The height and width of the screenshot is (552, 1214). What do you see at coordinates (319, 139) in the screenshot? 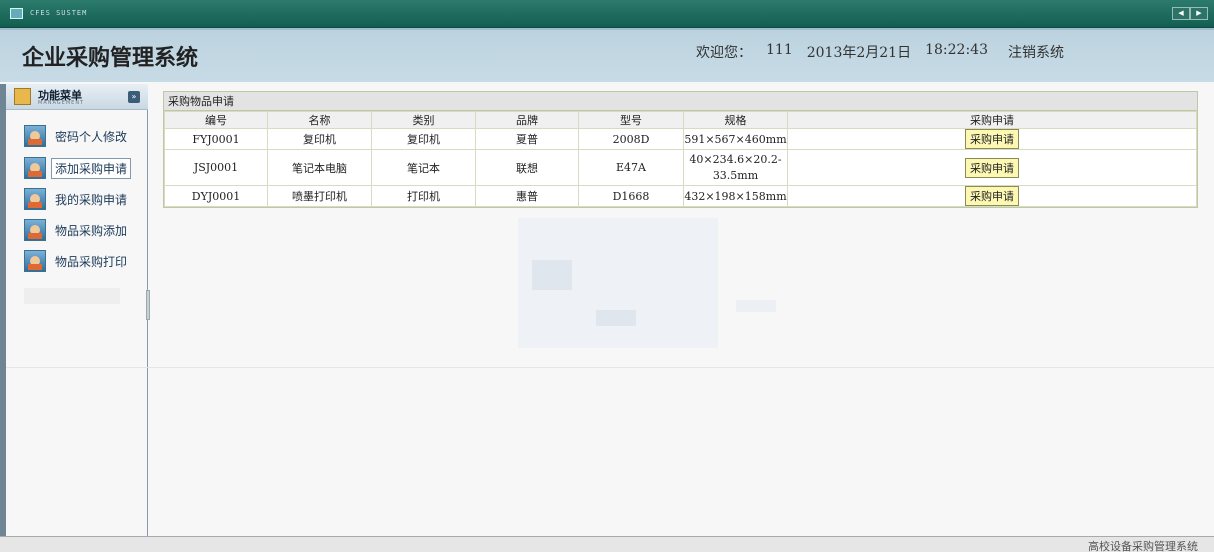
I see `cell-name: 复印机` at bounding box center [319, 139].